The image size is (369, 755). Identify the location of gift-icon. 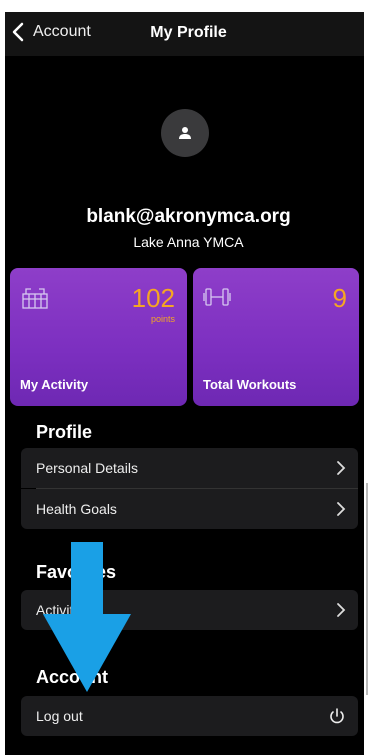
(35, 298).